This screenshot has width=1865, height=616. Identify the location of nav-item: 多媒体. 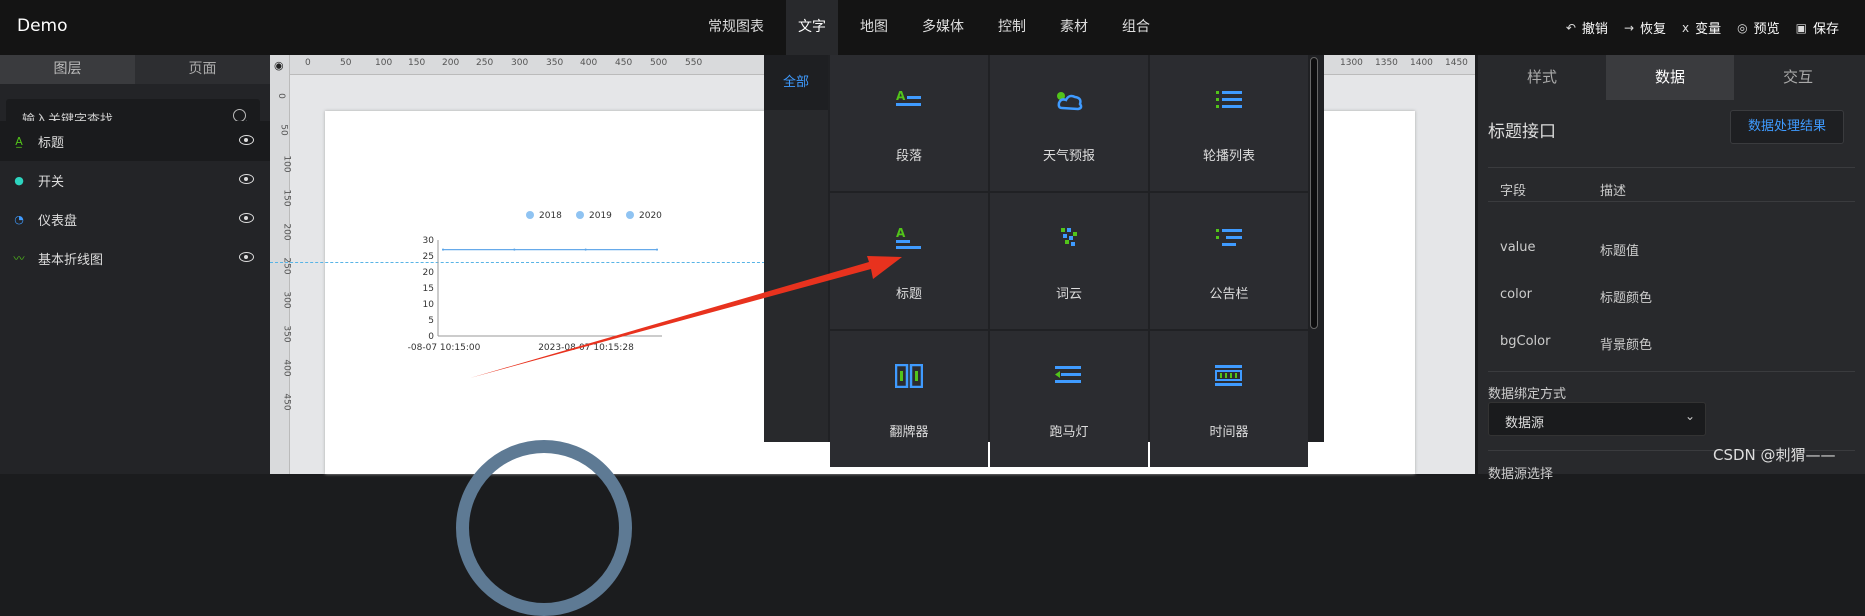
(943, 27).